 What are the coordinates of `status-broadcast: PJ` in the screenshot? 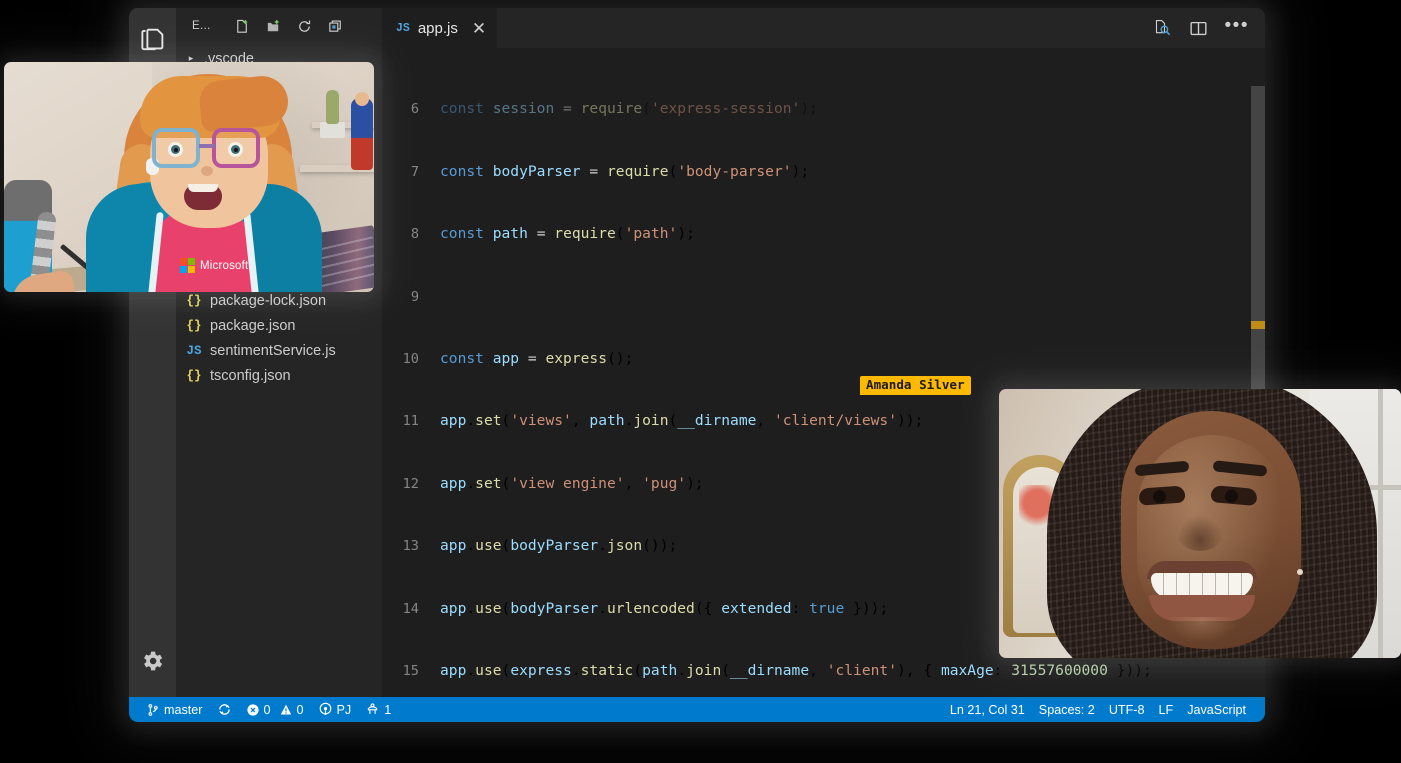 It's located at (335, 709).